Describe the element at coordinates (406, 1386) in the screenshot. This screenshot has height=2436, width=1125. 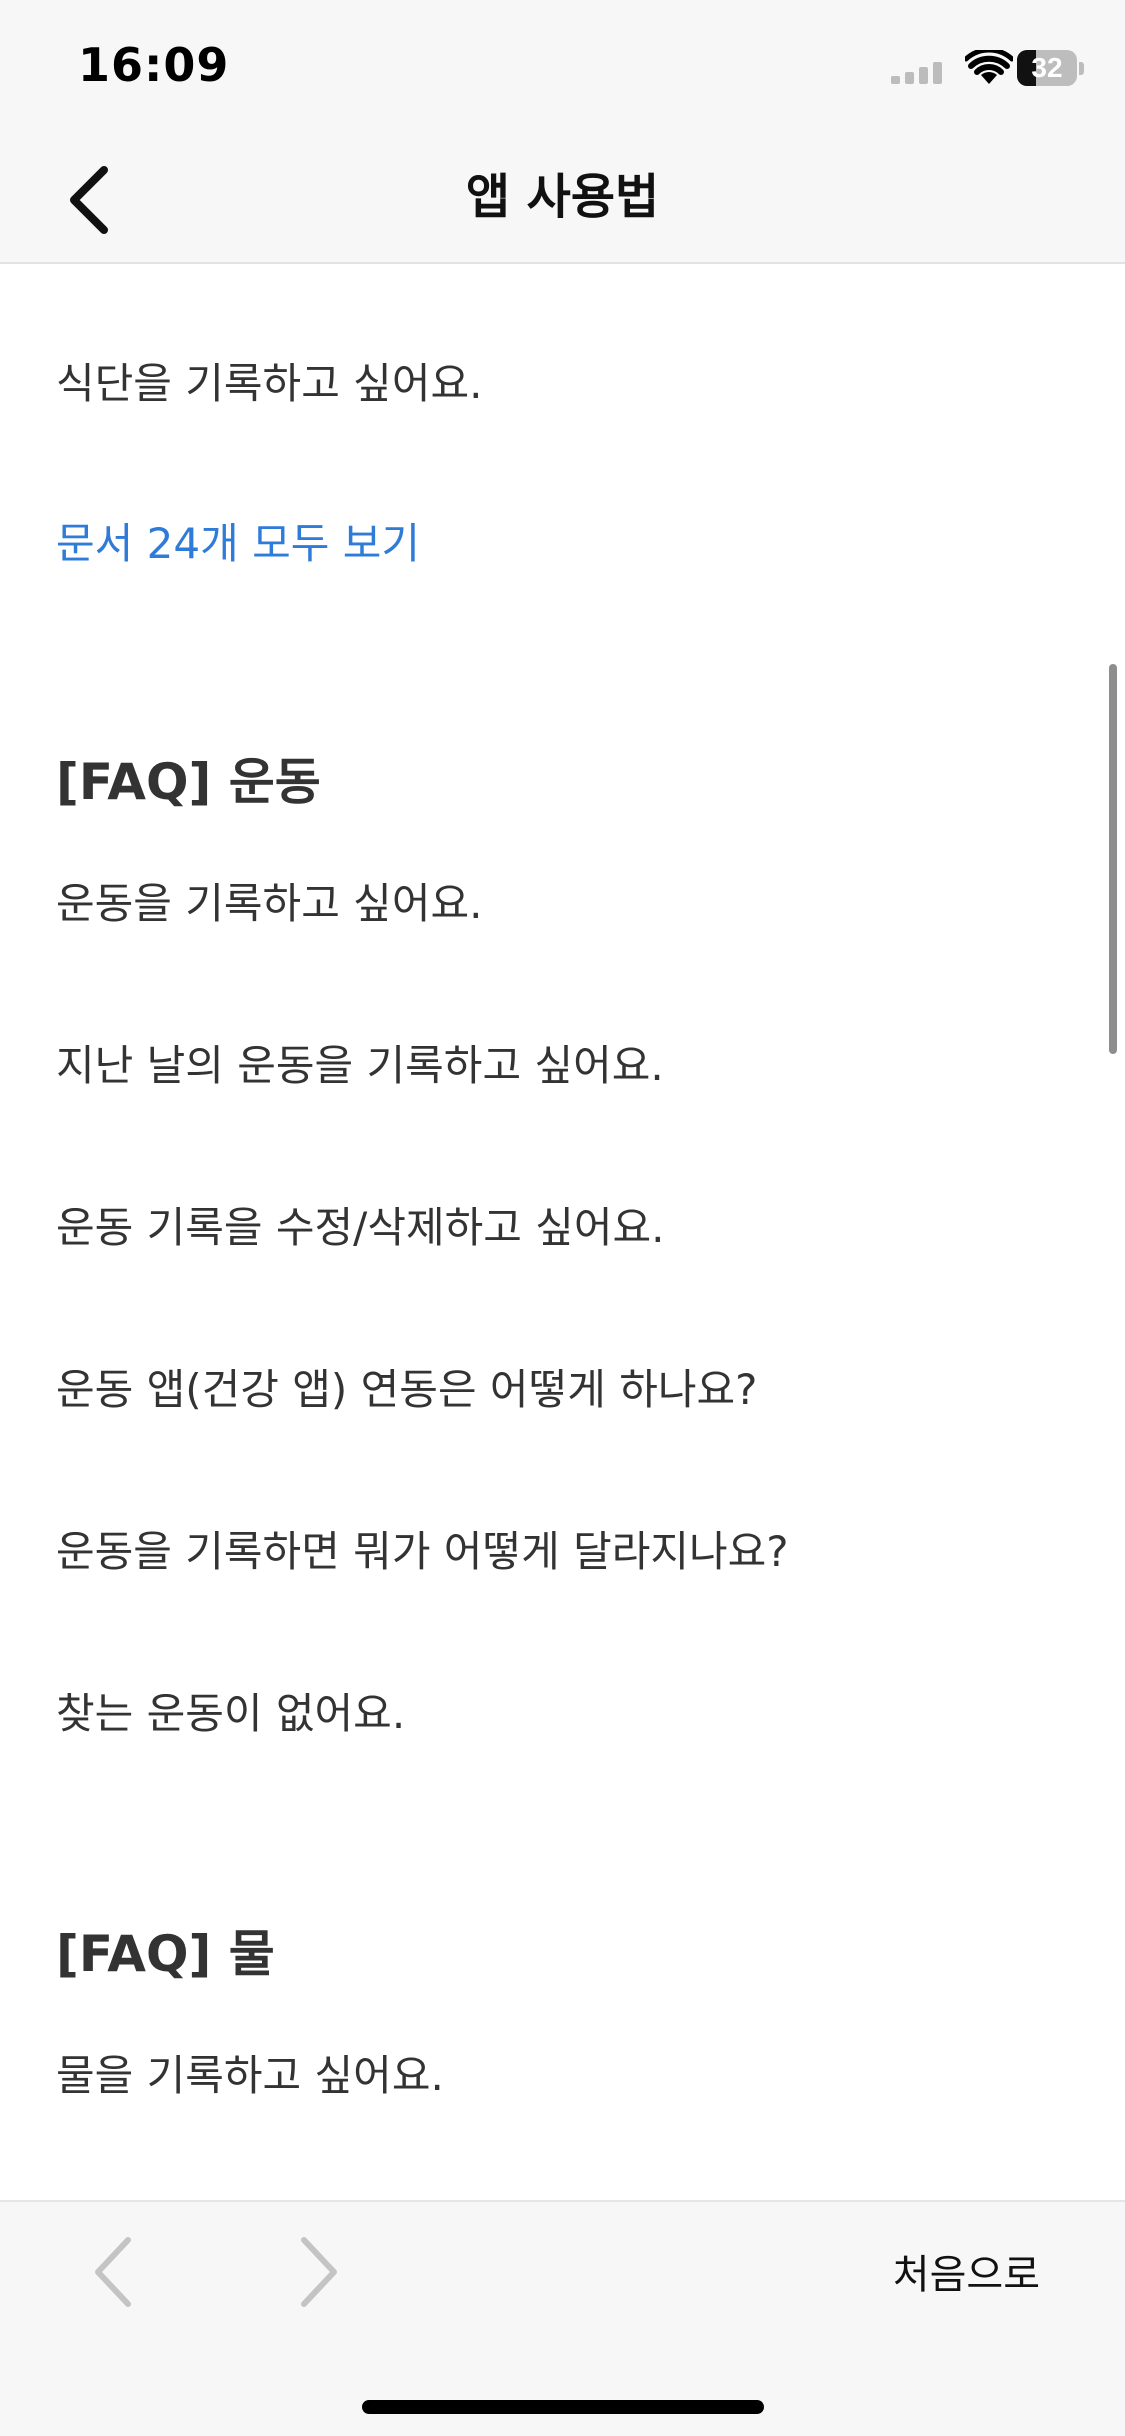
I see `faq-item: 운동 앱(건강 앱) 연동은 어떻게 하나요?` at that location.